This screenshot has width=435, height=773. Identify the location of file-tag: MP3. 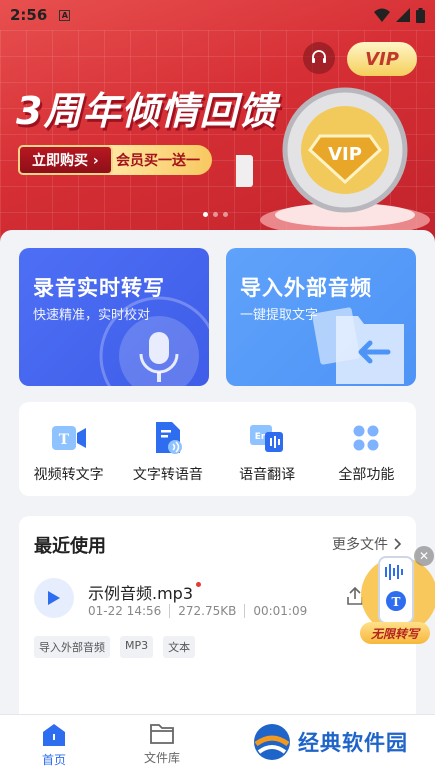
(137, 647).